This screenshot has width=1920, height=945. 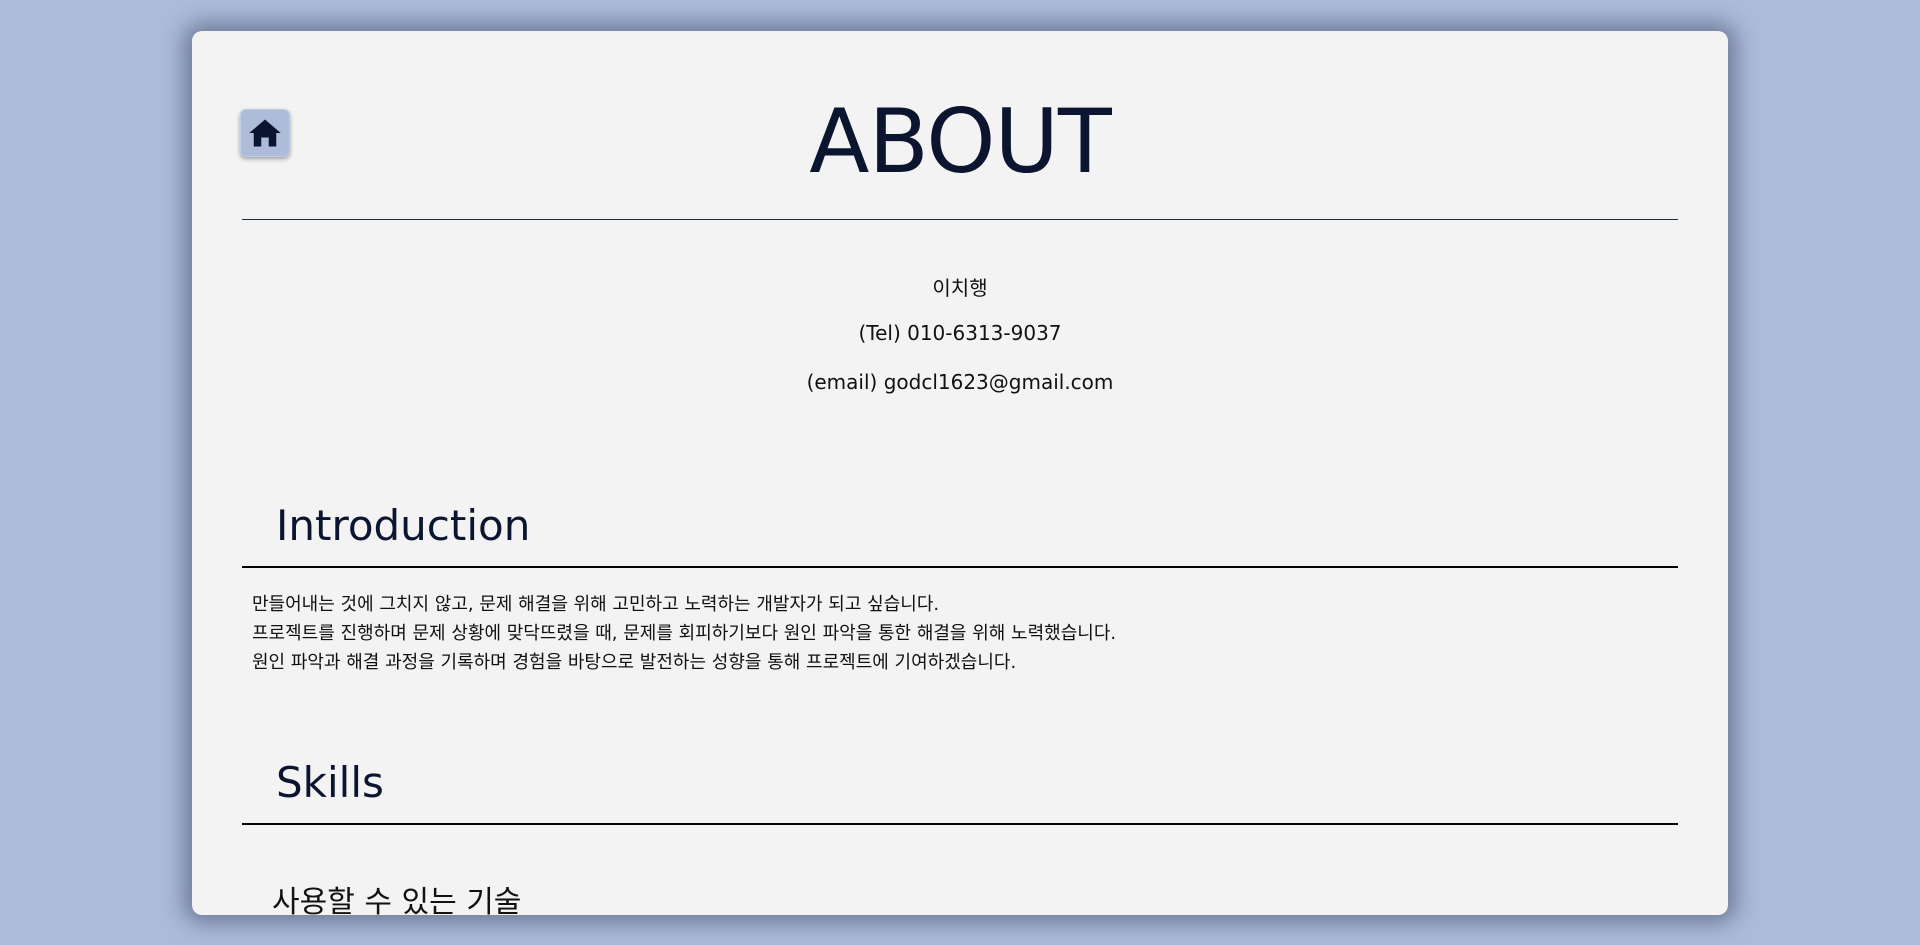 I want to click on page-title: ABOUT, so click(x=960, y=141).